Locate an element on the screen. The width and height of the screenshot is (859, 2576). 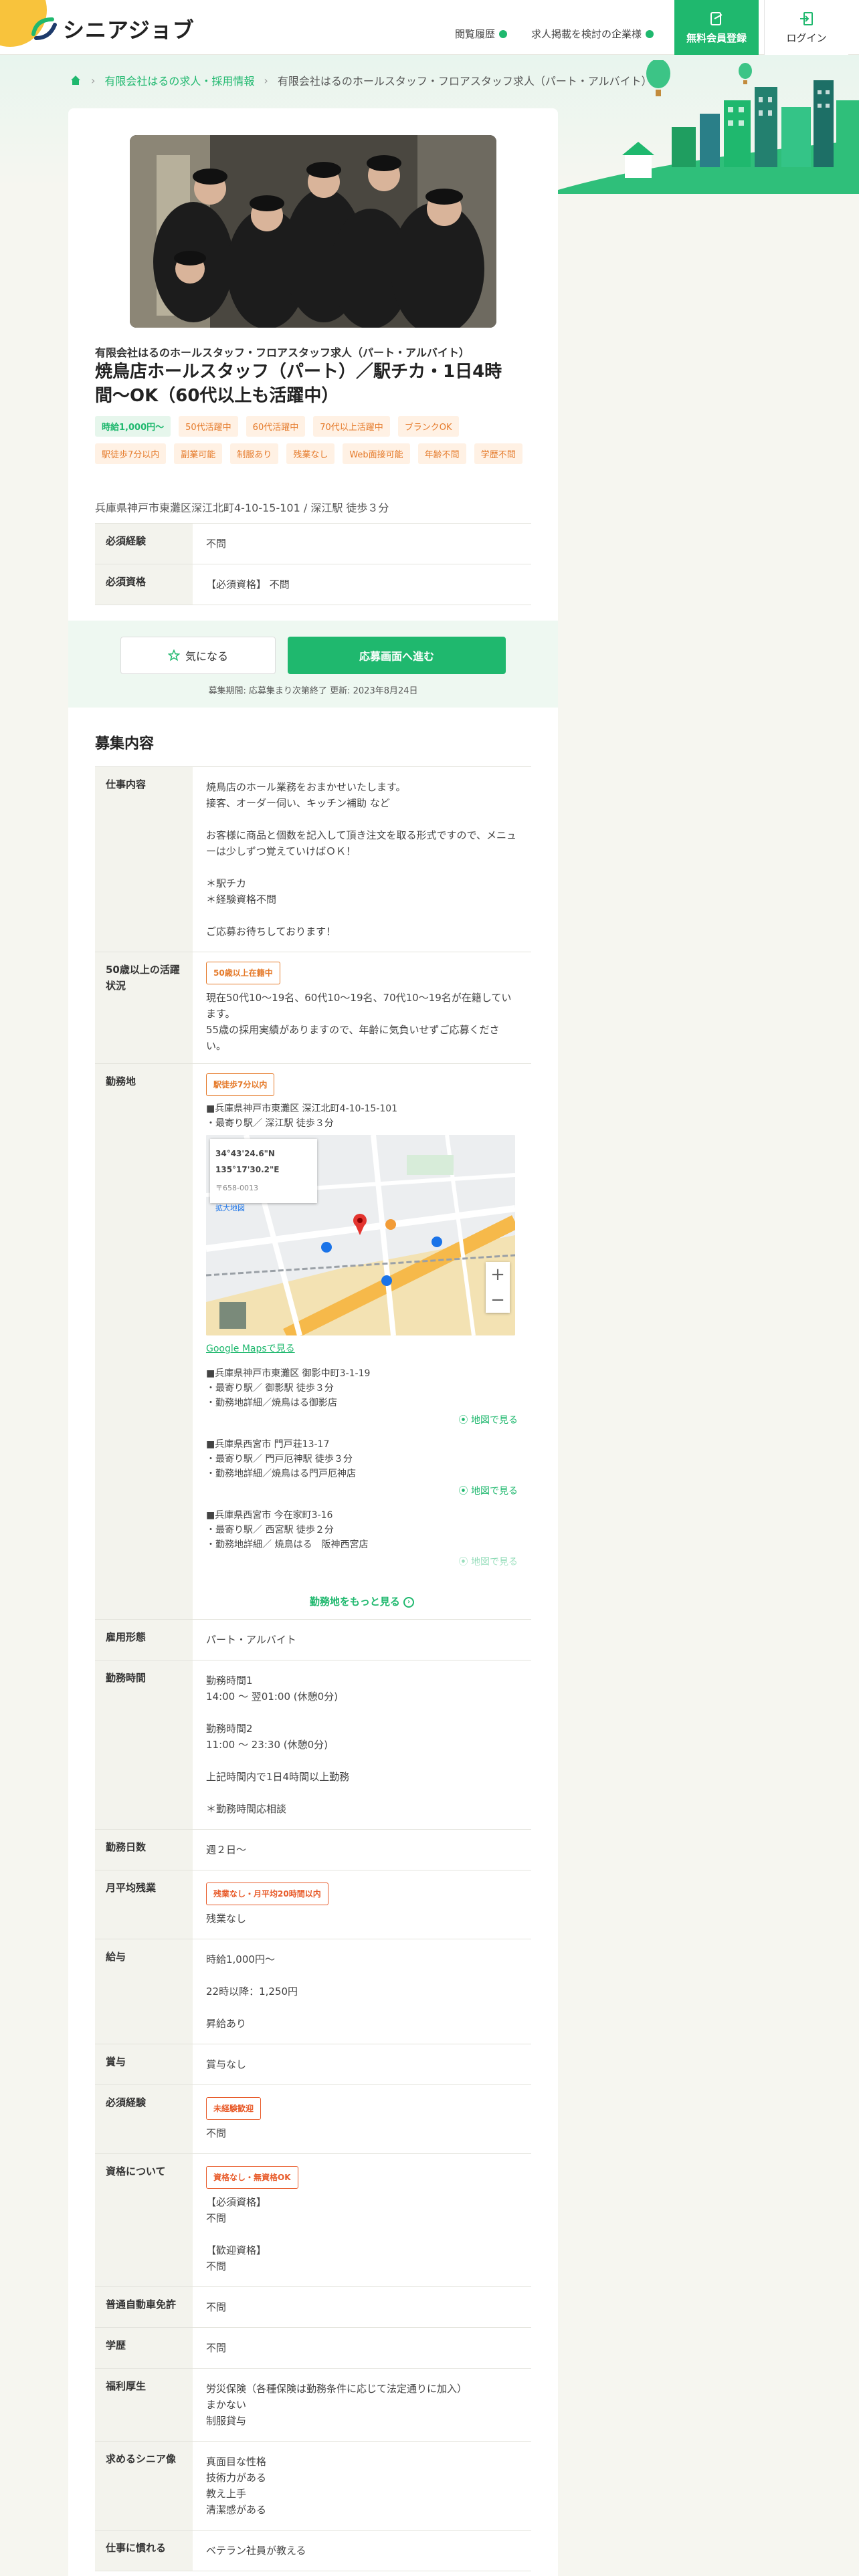
summary-table: 必須経験 不問 必須資格 【必須資格】 不問 is located at coordinates (313, 564).